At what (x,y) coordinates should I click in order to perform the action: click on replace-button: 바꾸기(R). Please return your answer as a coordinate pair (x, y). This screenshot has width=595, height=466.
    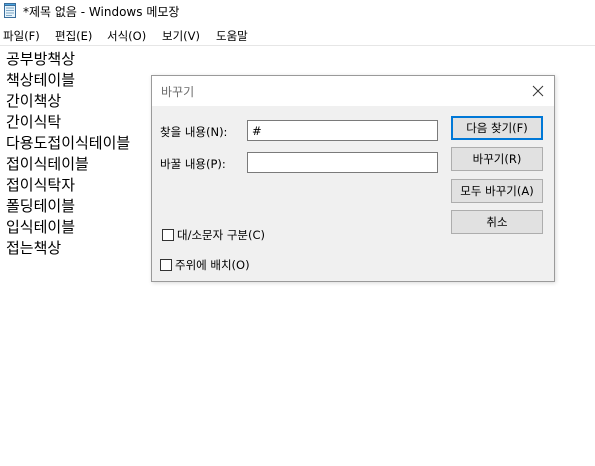
    Looking at the image, I should click on (497, 159).